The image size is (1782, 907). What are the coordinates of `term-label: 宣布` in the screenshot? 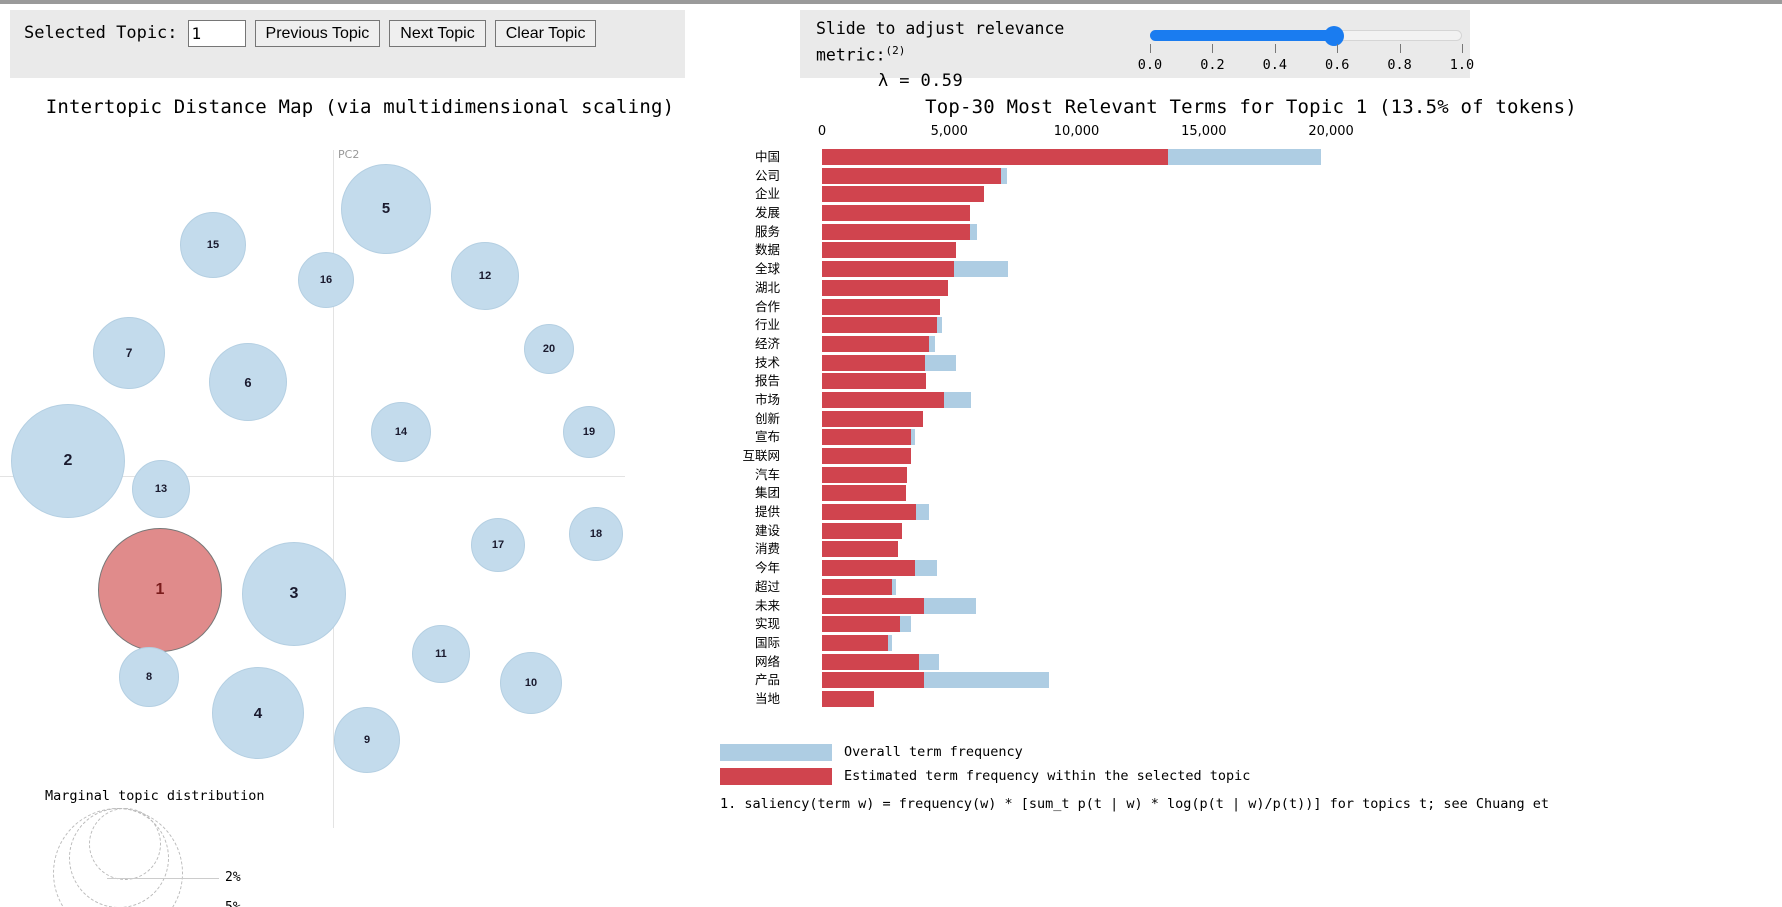 It's located at (720, 437).